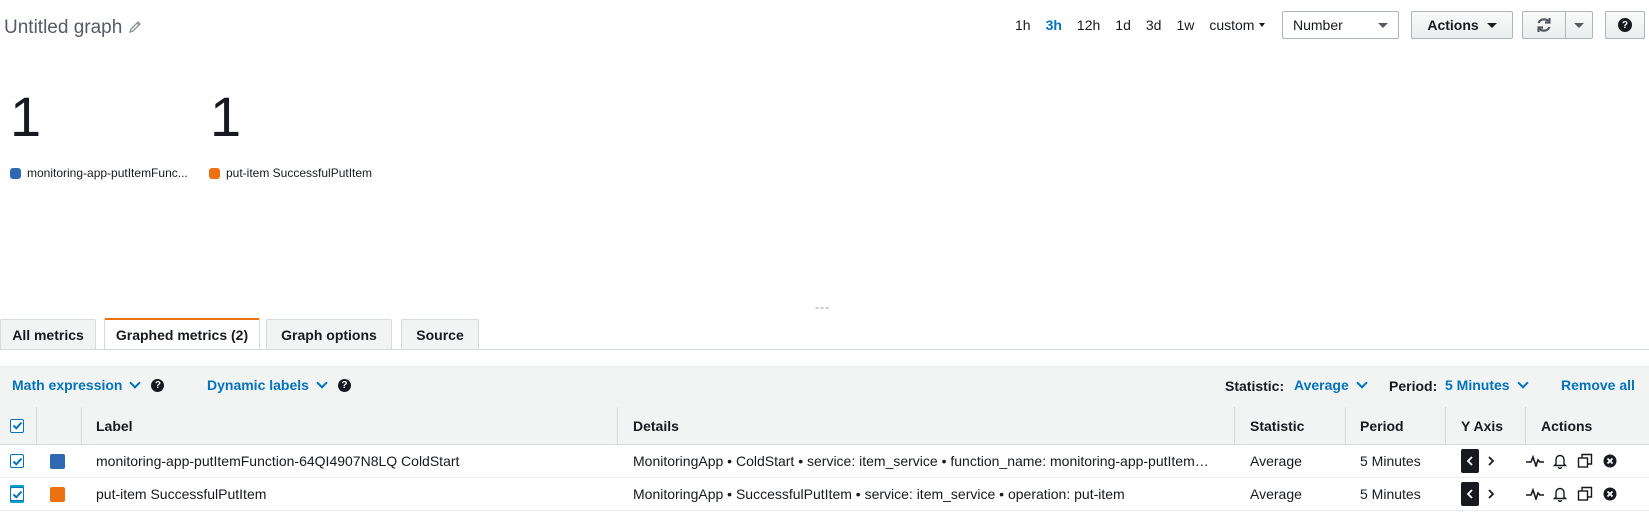 The image size is (1649, 521). Describe the element at coordinates (63, 28) in the screenshot. I see `graph-title: Untitled graph` at that location.